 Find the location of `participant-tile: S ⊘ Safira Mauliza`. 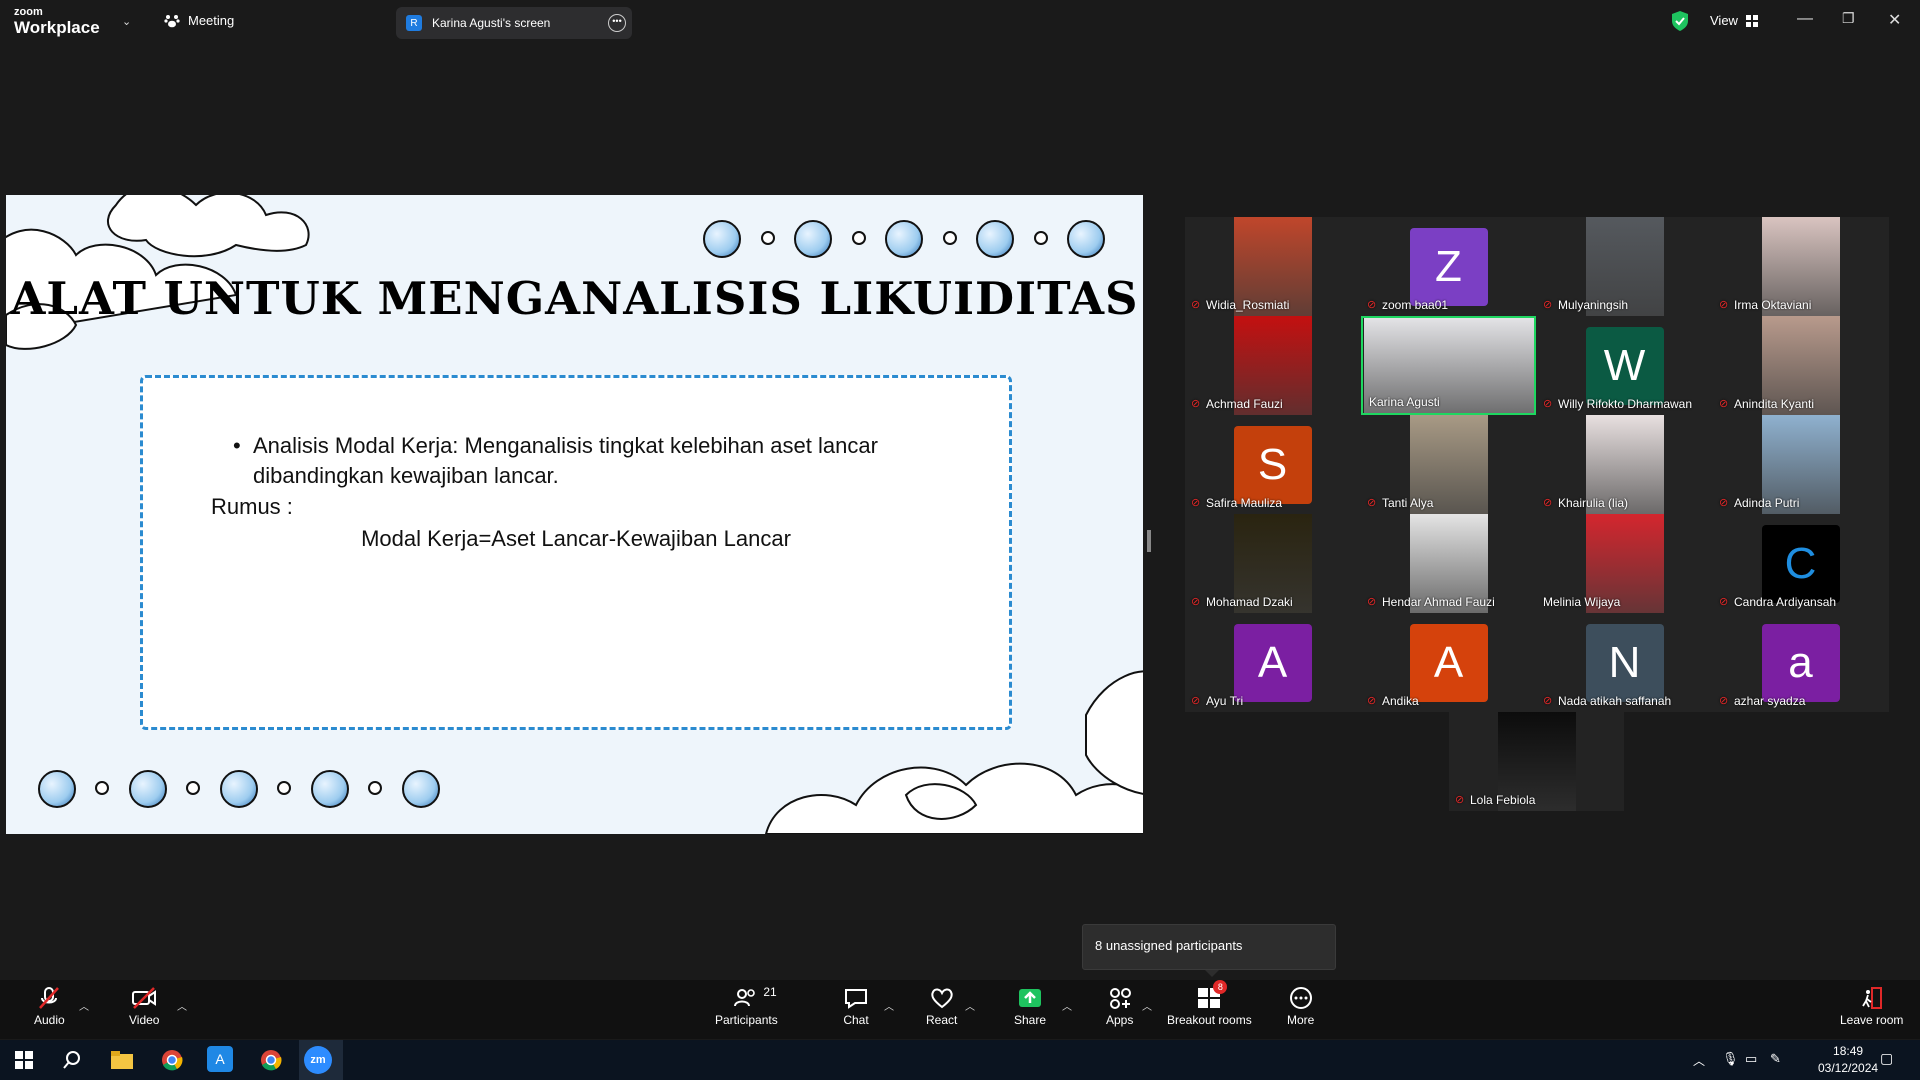

participant-tile: S ⊘ Safira Mauliza is located at coordinates (1272, 464).